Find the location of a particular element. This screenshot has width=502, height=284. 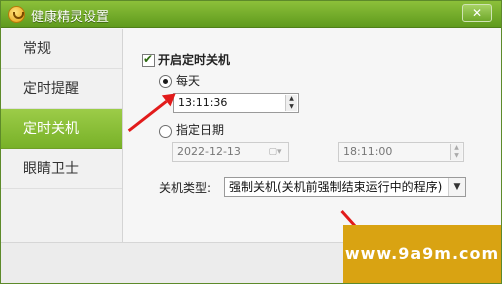

calendar-dropdown-icon: ▢▾ is located at coordinates (275, 152).